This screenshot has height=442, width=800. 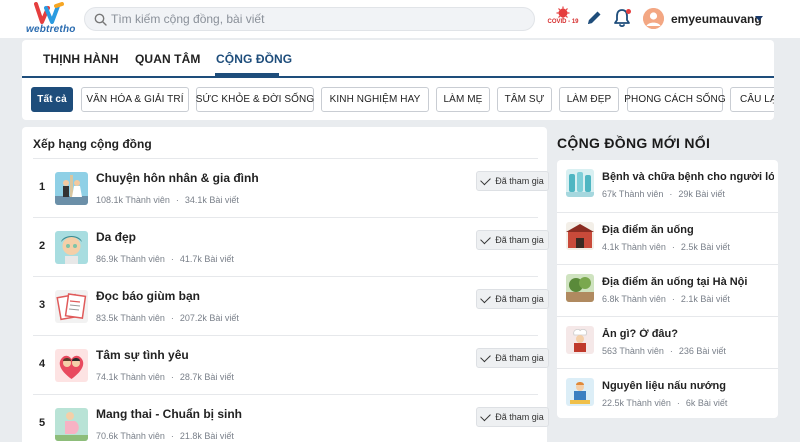 I want to click on logo-icon, so click(x=49, y=13).